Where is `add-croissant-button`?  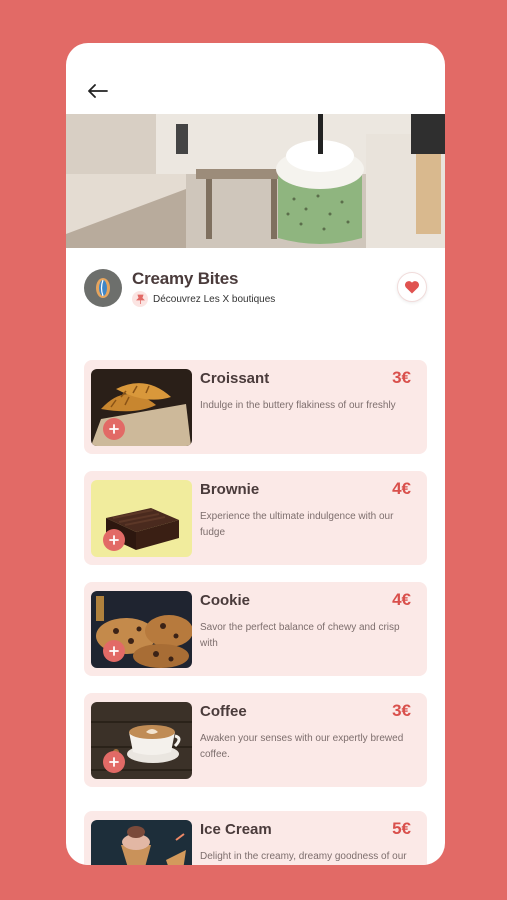
add-croissant-button is located at coordinates (114, 429).